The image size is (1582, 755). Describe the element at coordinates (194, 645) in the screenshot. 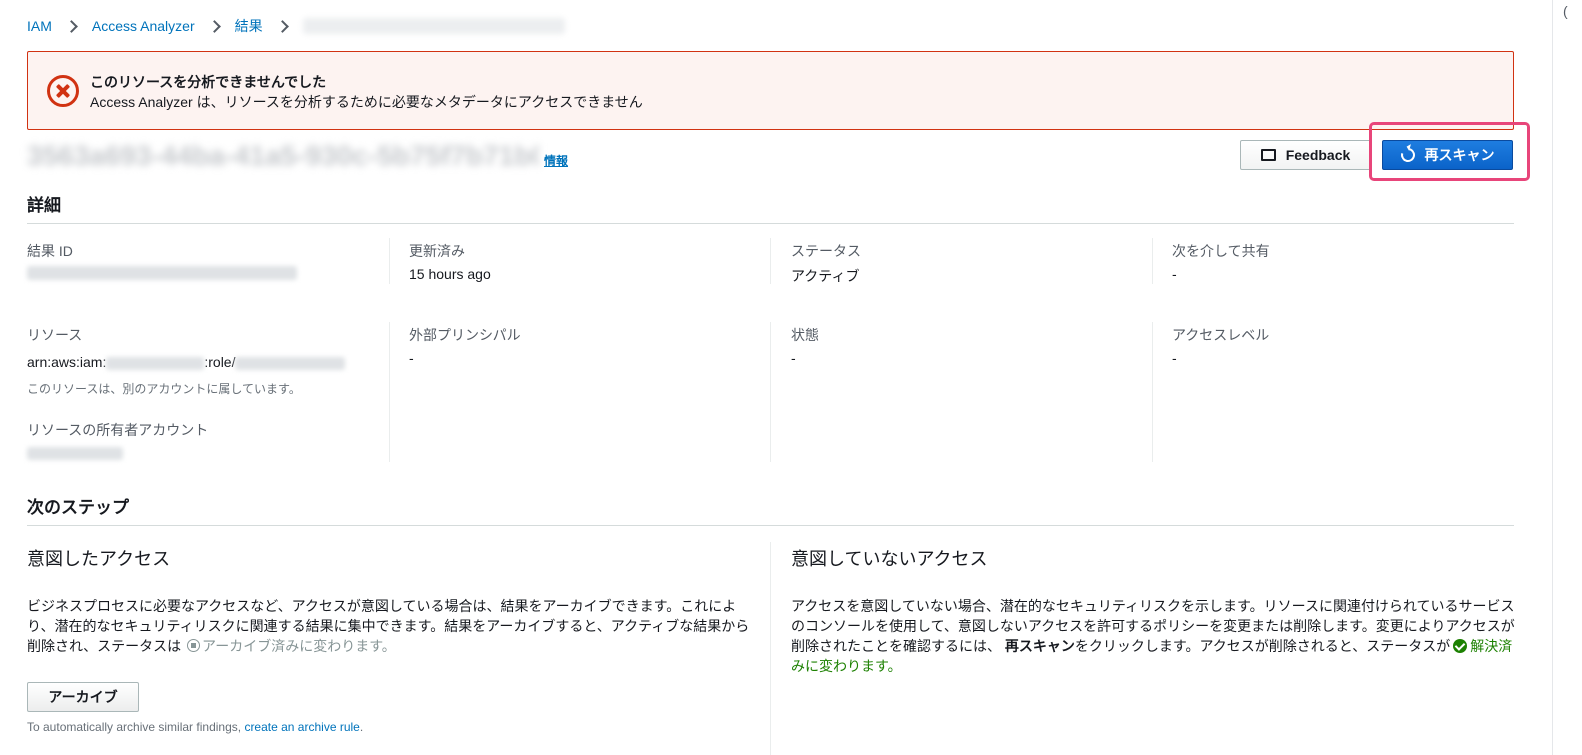

I see `archived-status-icon` at that location.